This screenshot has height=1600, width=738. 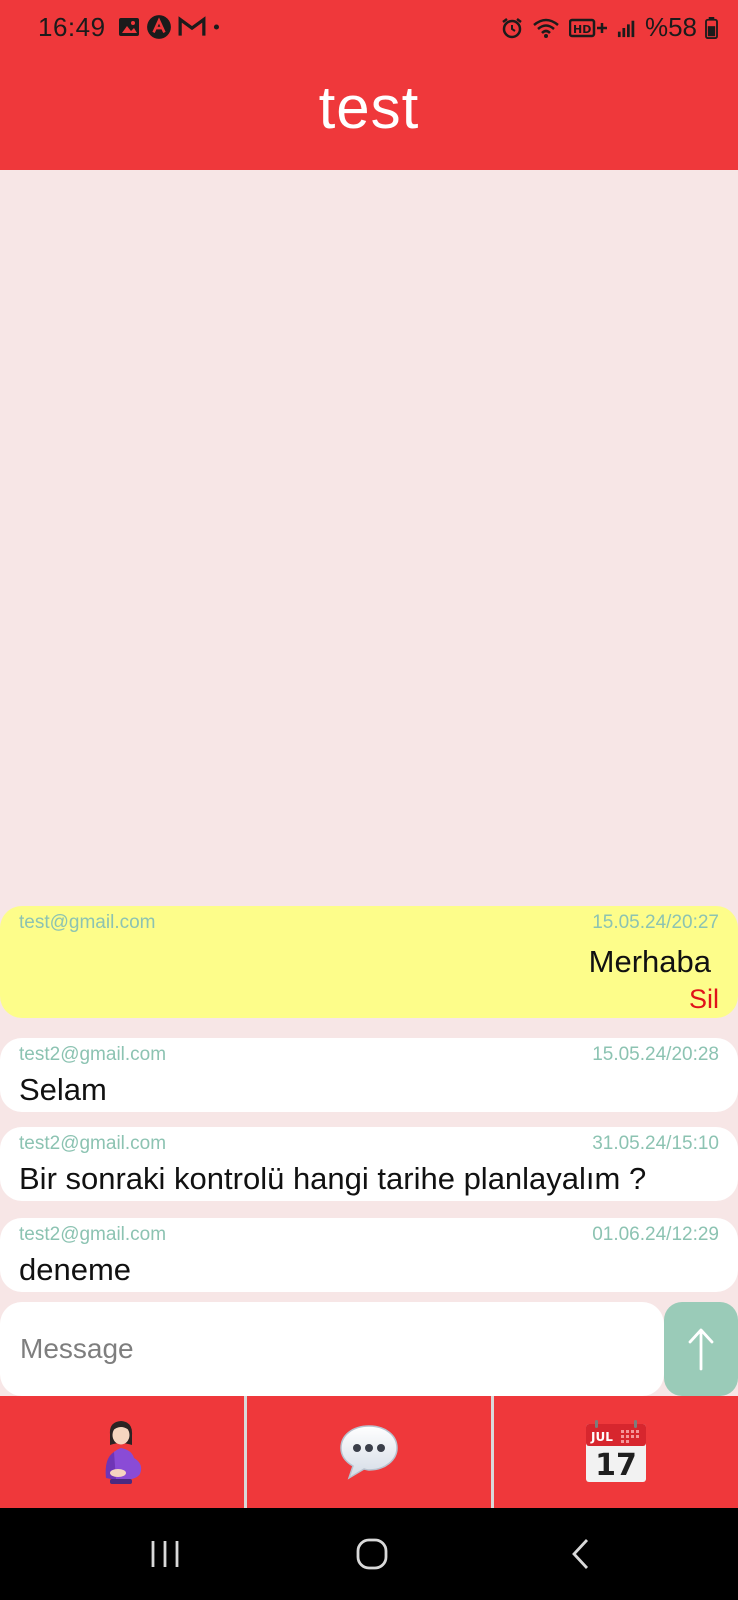 I want to click on app-notification-icon, so click(x=159, y=27).